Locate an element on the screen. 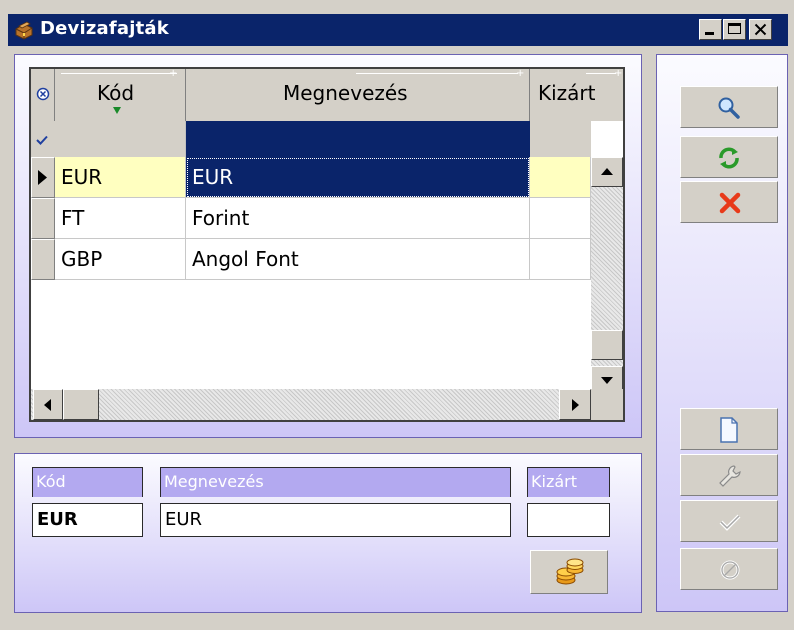  search-button is located at coordinates (729, 107).